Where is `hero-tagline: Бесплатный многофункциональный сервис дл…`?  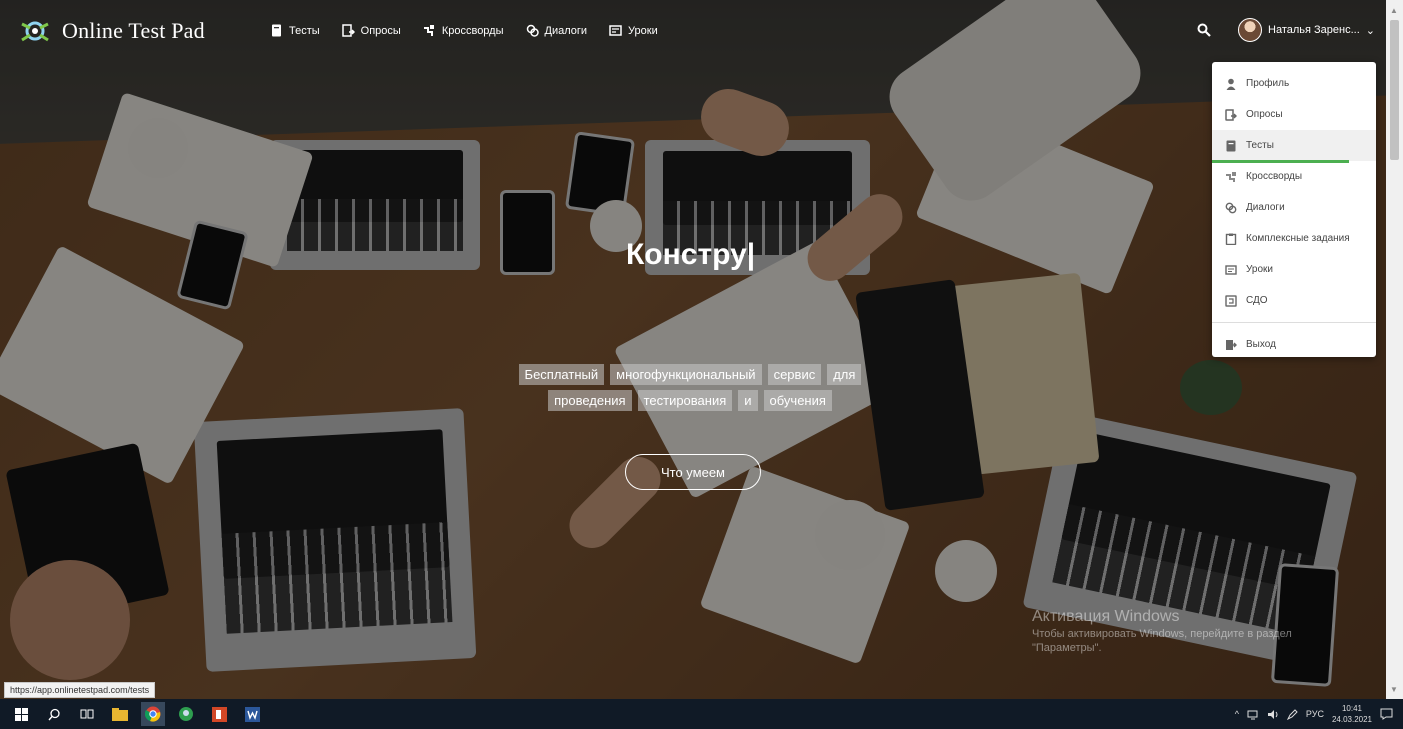
hero-tagline: Бесплатный многофункциональный сервис дл… is located at coordinates (690, 387).